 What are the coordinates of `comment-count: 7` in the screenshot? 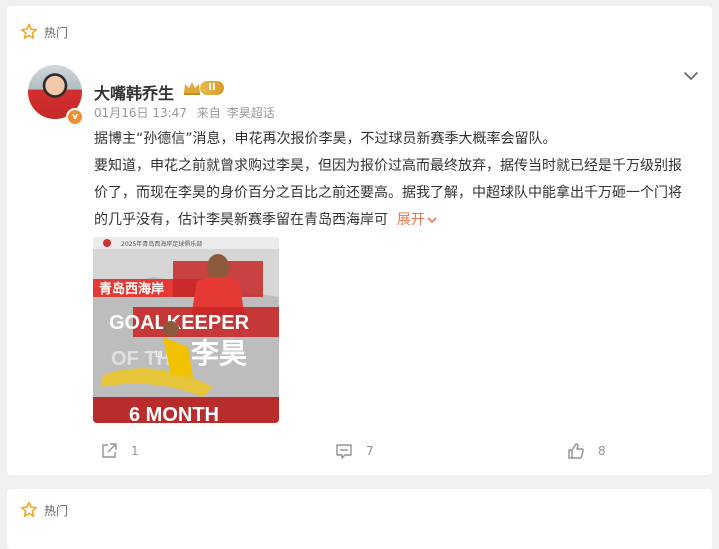 It's located at (370, 451).